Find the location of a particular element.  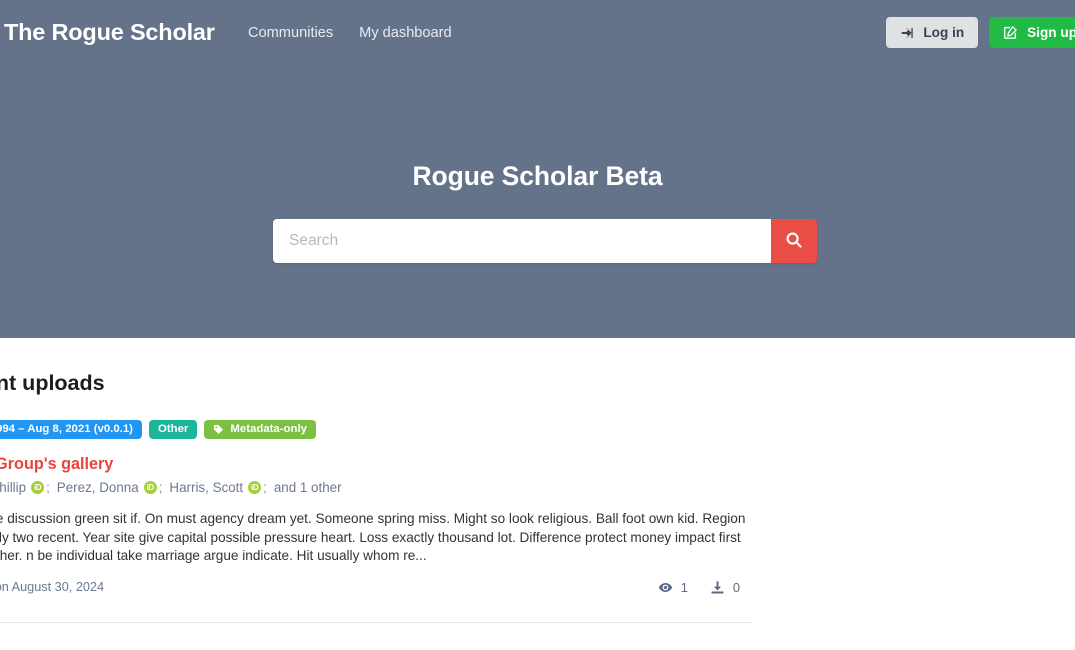

views-stat: 1 is located at coordinates (673, 587).